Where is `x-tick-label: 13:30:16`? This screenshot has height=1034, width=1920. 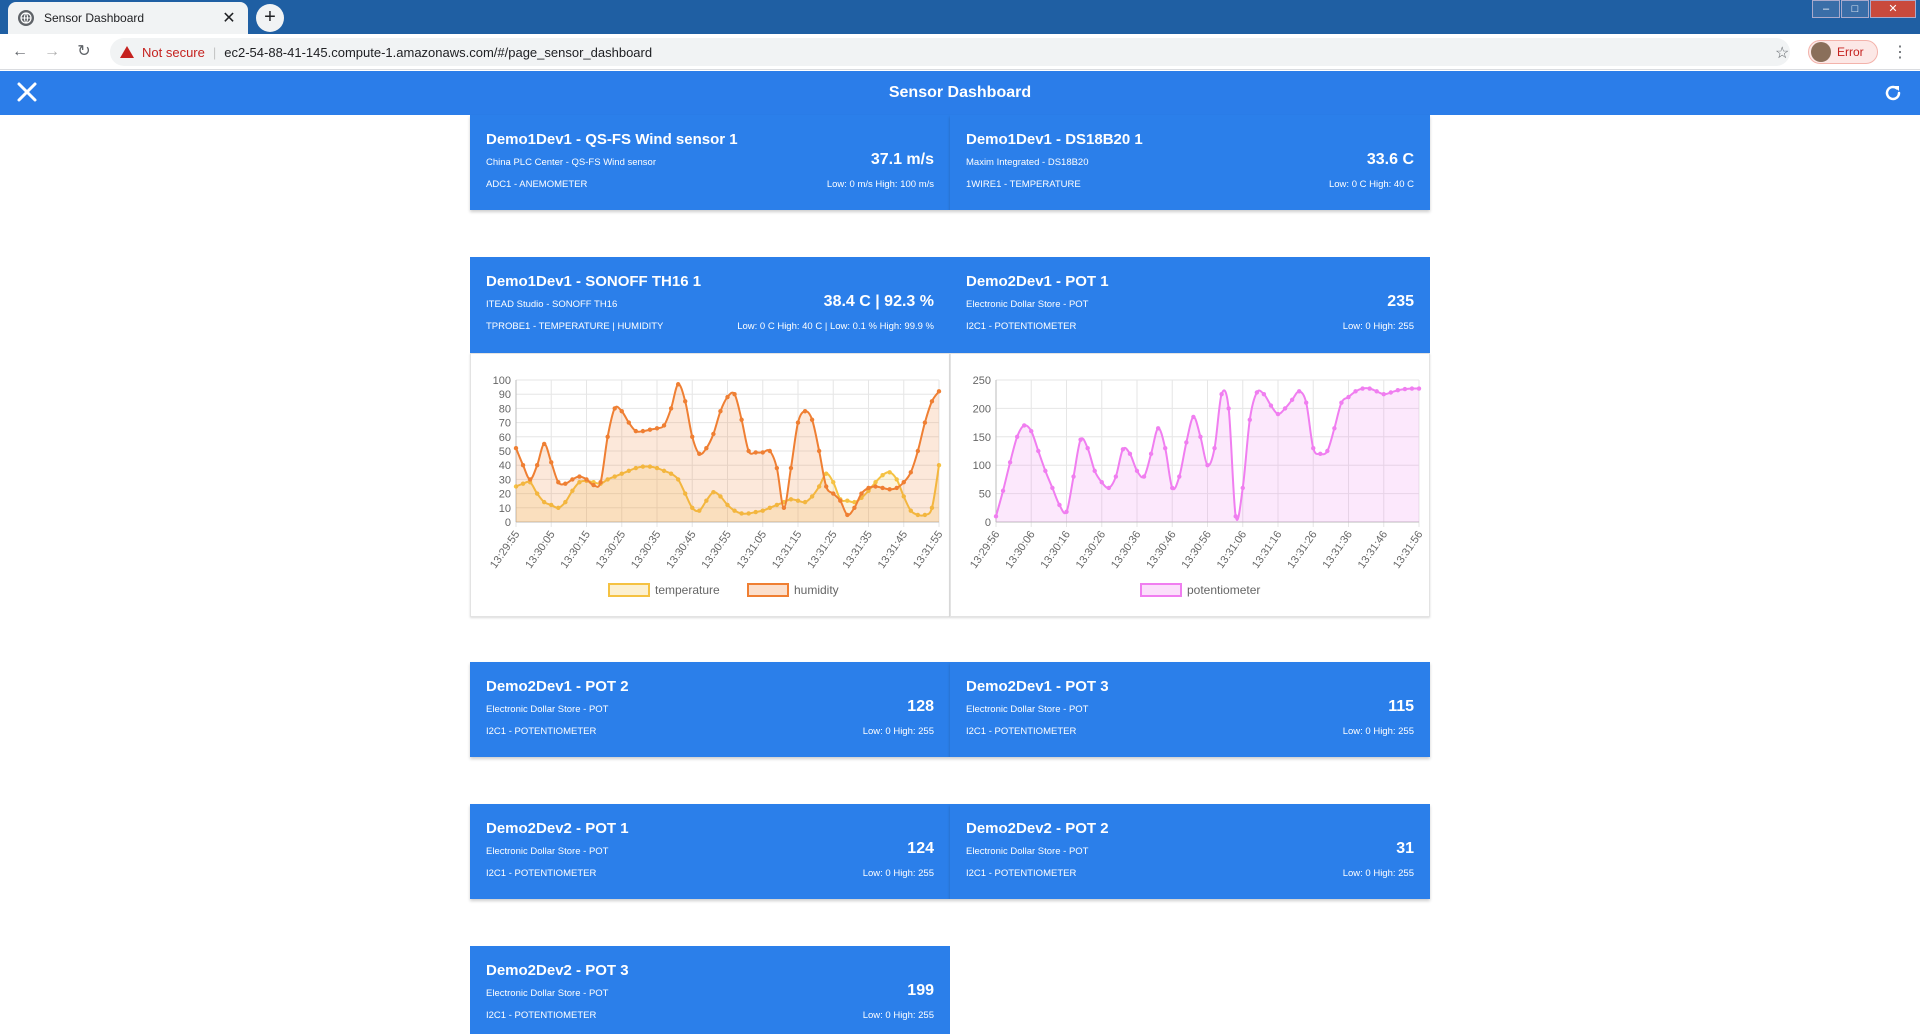 x-tick-label: 13:30:16 is located at coordinates (1056, 550).